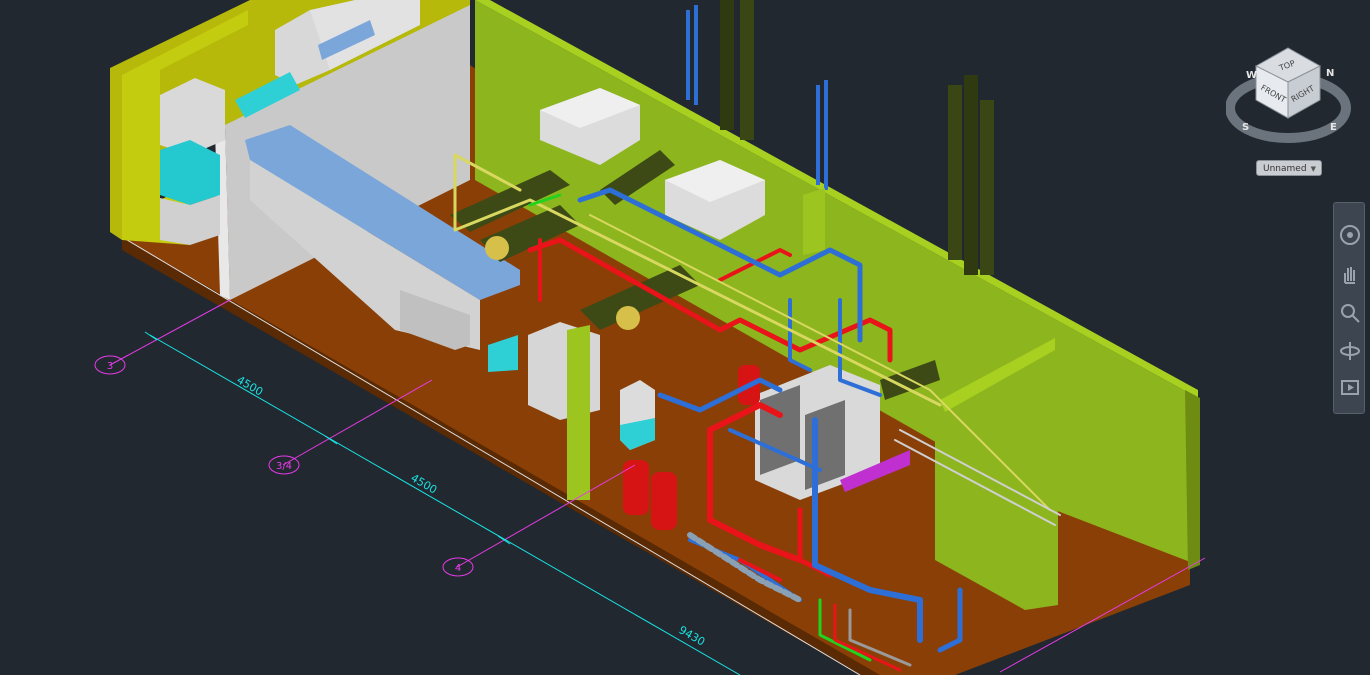 This screenshot has width=1370, height=675. Describe the element at coordinates (1330, 73) in the screenshot. I see `compass-n: N` at that location.